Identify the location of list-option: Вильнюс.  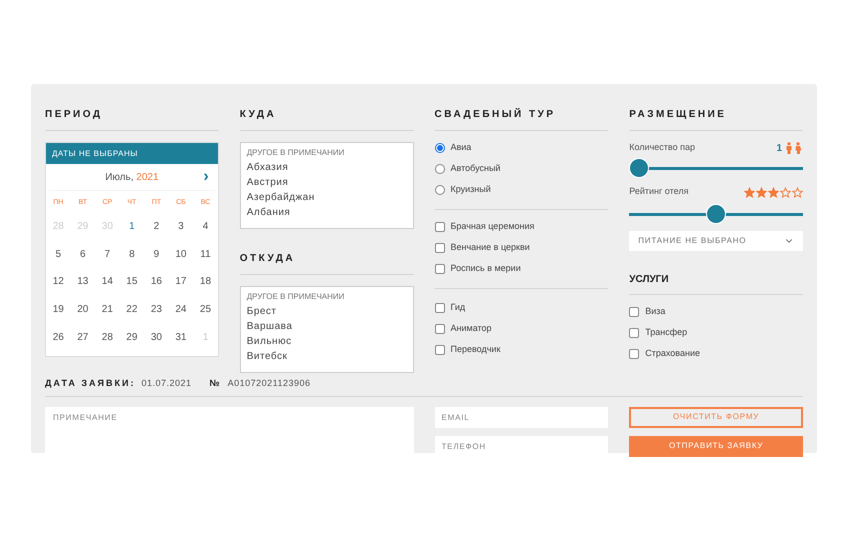
(326, 341).